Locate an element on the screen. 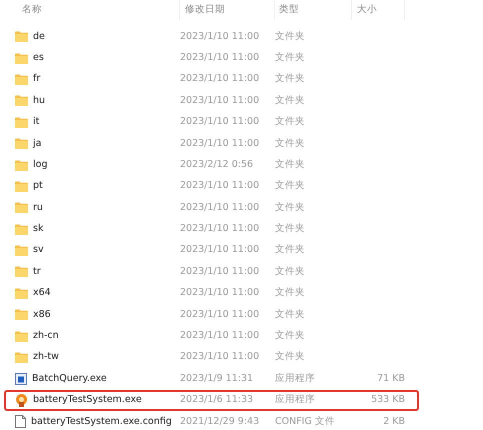 This screenshot has width=483, height=430. column-header: 大小 is located at coordinates (367, 10).